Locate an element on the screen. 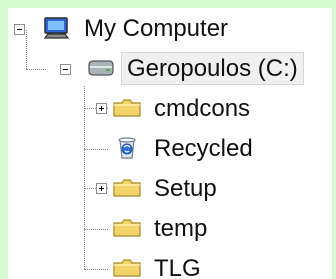 This screenshot has width=336, height=279. drive-icon is located at coordinates (100, 68).